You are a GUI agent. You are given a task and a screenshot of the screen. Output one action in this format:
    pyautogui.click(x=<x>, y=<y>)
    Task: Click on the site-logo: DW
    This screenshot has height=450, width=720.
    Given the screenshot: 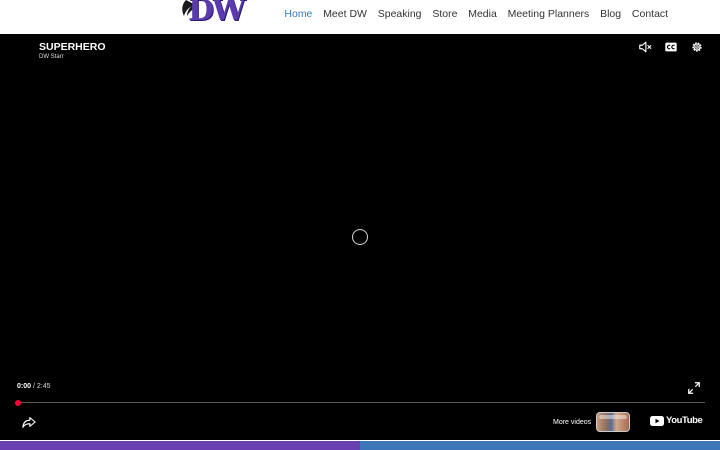 What is the action you would take?
    pyautogui.click(x=168, y=15)
    